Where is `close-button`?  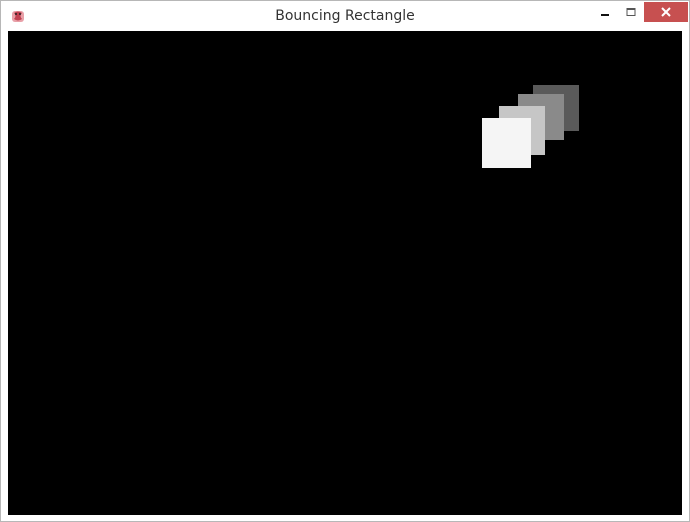 close-button is located at coordinates (666, 12).